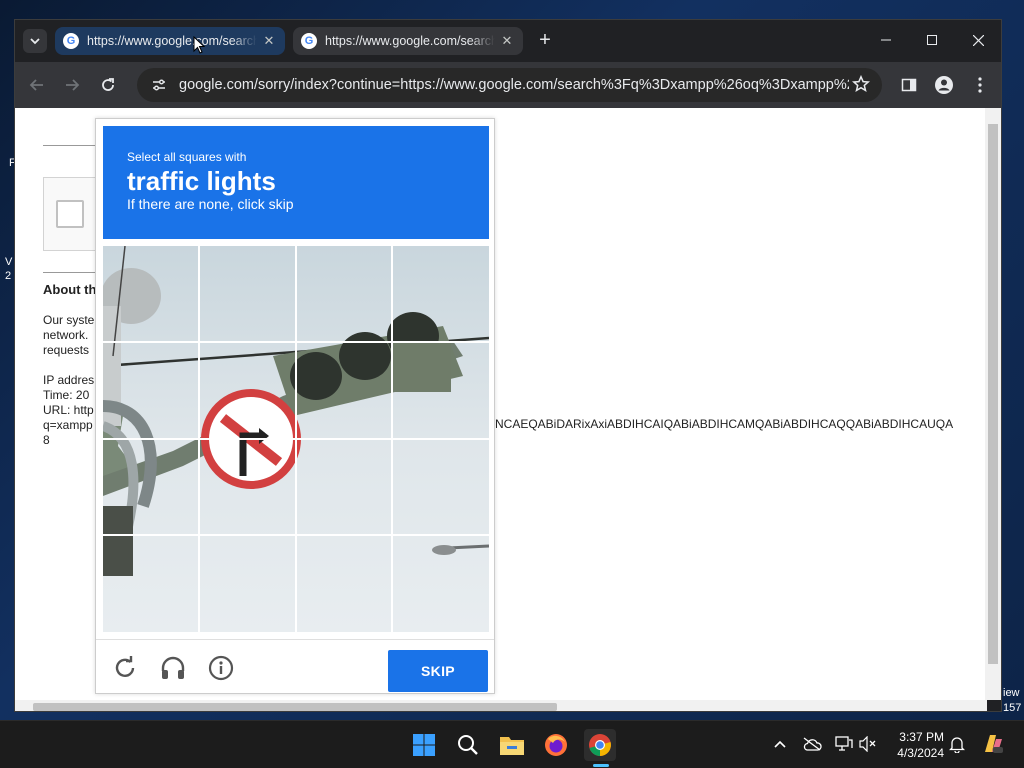 Image resolution: width=1024 pixels, height=768 pixels. I want to click on site-info-icon, so click(159, 85).